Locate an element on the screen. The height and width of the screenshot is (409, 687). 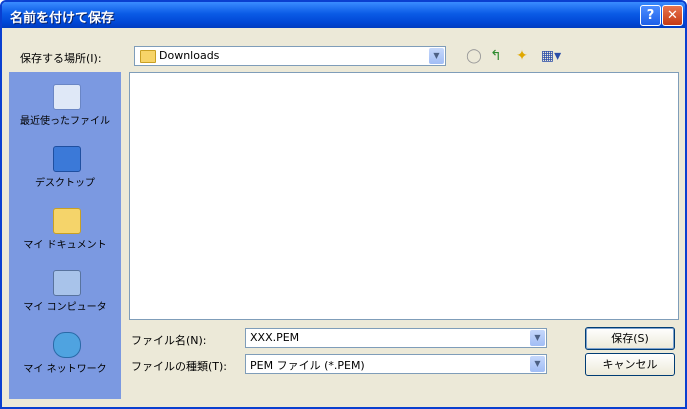
save-in-value: Downloads is located at coordinates (189, 55).